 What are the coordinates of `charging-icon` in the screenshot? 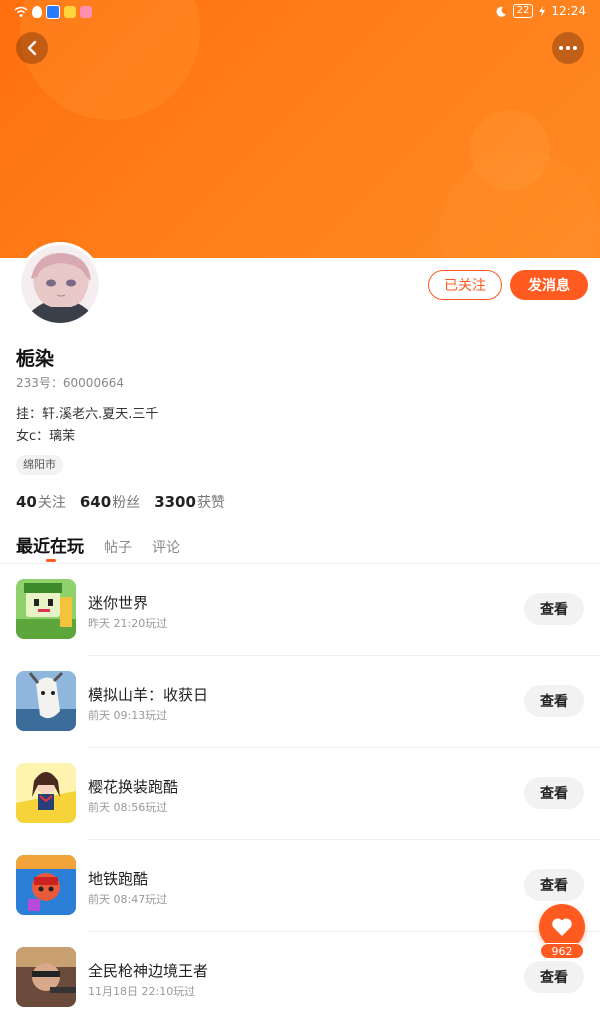 It's located at (542, 11).